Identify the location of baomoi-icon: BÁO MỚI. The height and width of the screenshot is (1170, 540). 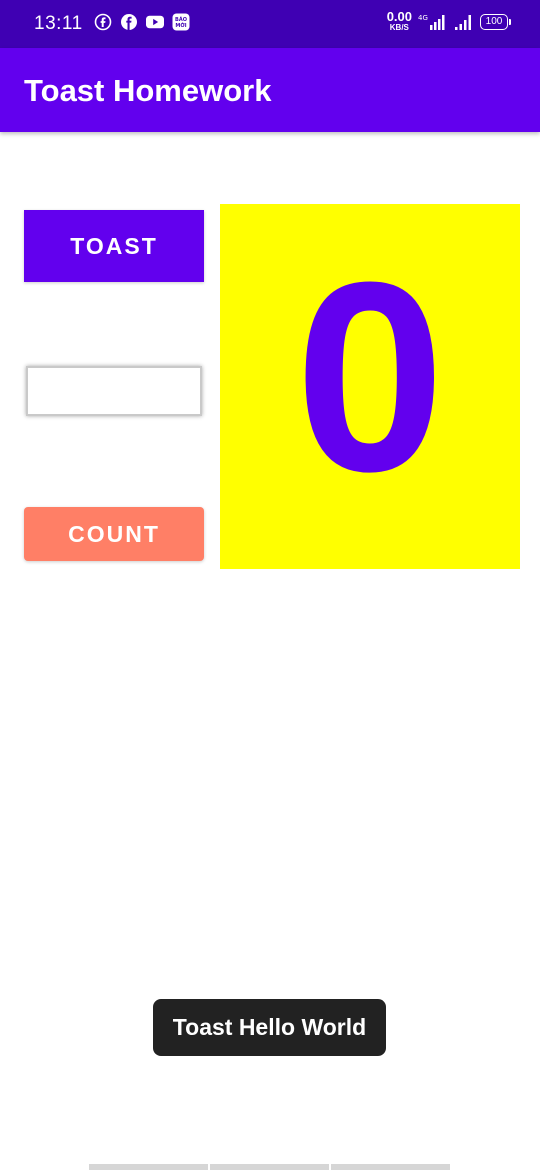
(181, 22).